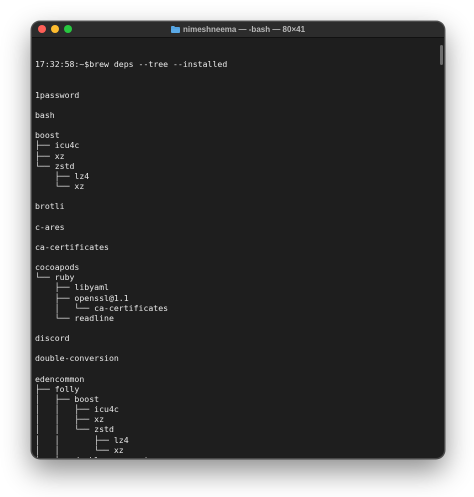 This screenshot has height=497, width=474. I want to click on output-line: │ │ ├── icu4c, so click(77, 409).